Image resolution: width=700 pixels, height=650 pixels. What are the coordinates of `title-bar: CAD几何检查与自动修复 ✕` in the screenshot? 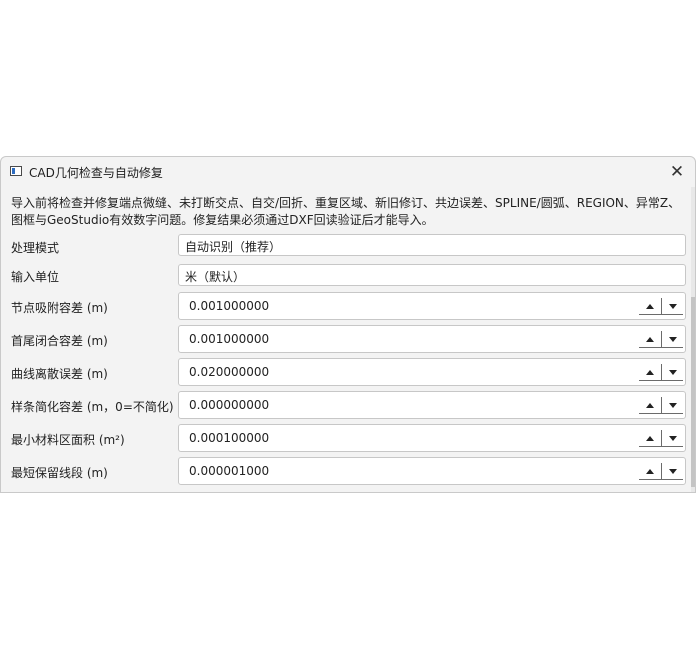 It's located at (348, 172).